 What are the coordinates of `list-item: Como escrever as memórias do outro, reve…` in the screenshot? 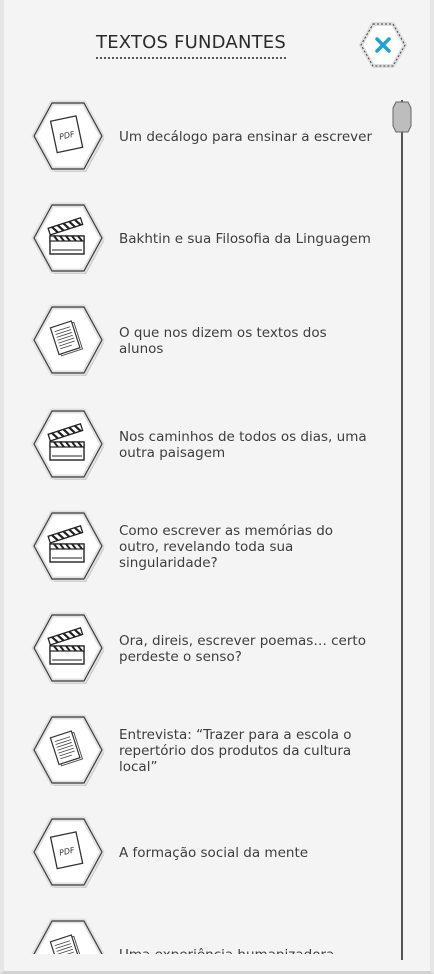 It's located at (194, 547).